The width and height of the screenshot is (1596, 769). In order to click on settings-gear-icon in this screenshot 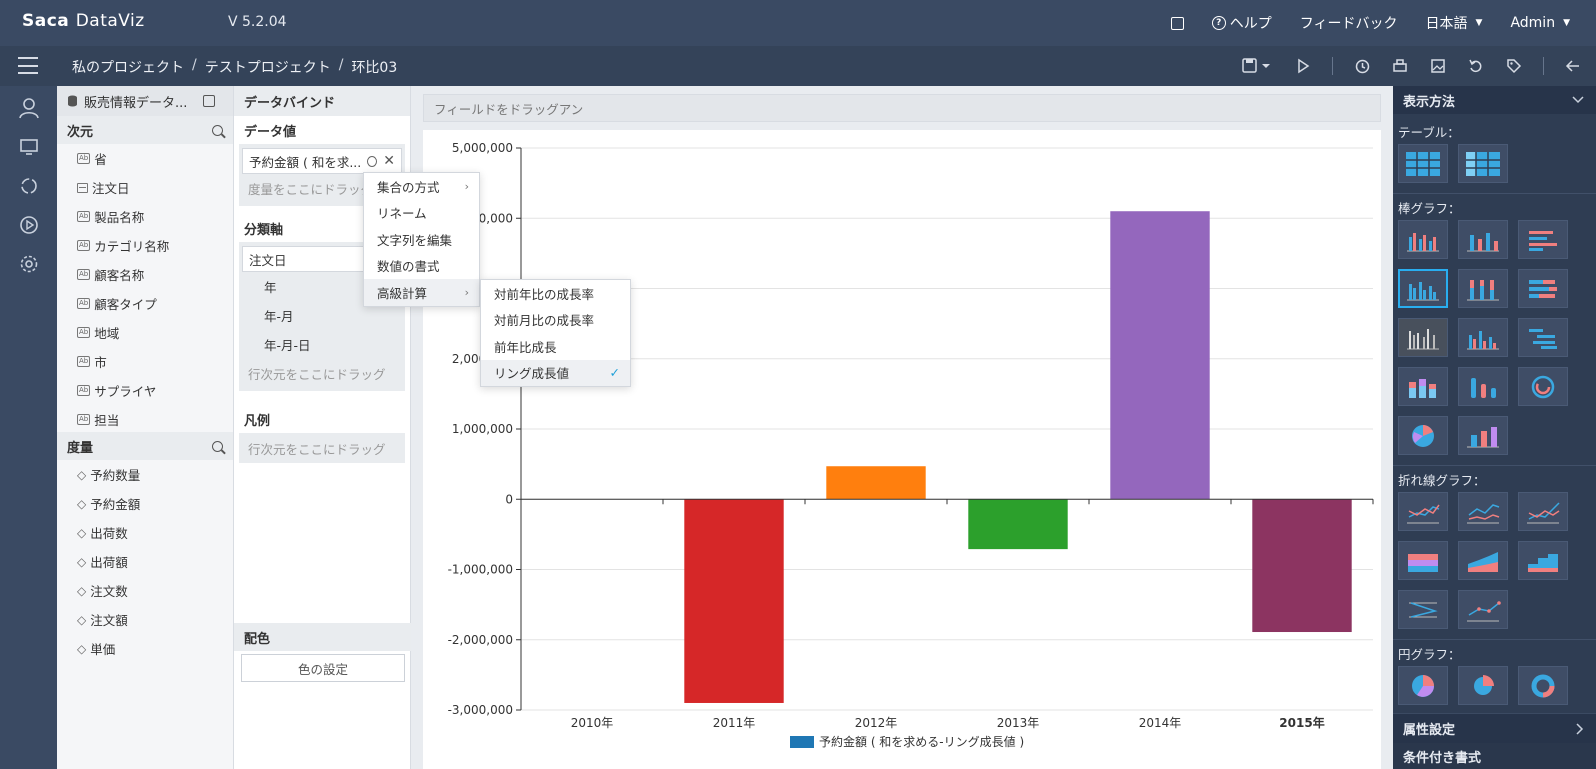, I will do `click(28, 263)`.